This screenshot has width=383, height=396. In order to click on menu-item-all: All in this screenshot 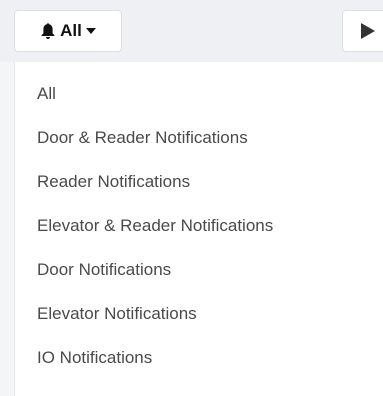, I will do `click(199, 104)`.